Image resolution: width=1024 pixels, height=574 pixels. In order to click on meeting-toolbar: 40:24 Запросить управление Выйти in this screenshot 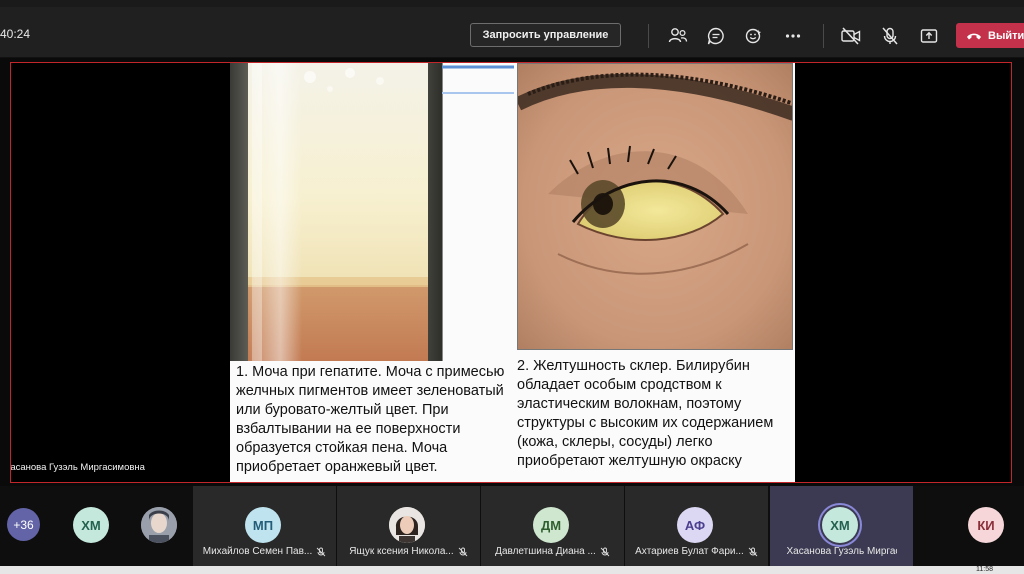, I will do `click(512, 32)`.